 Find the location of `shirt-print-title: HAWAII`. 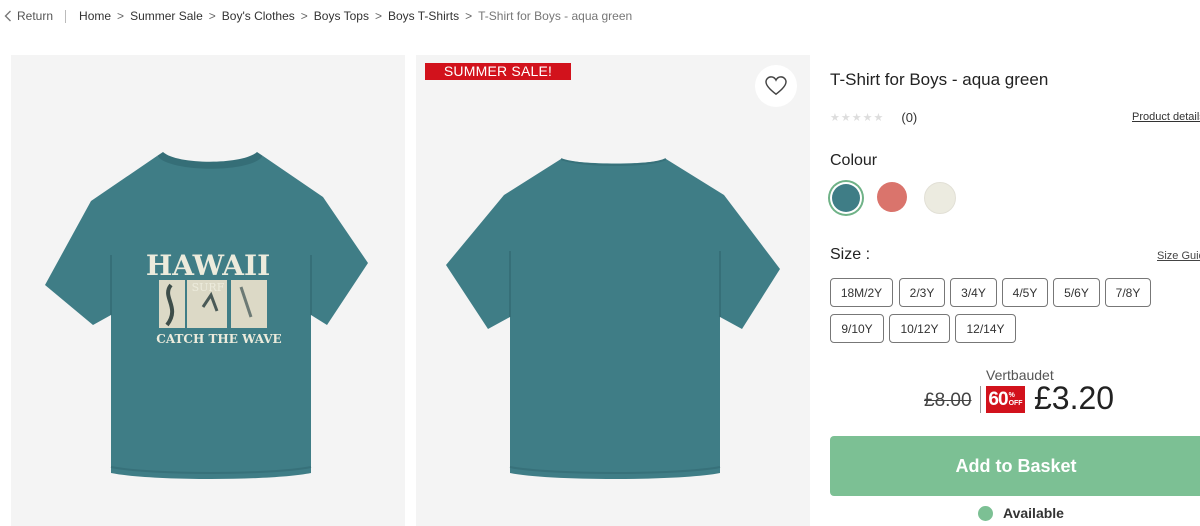

shirt-print-title: HAWAII is located at coordinates (208, 265).